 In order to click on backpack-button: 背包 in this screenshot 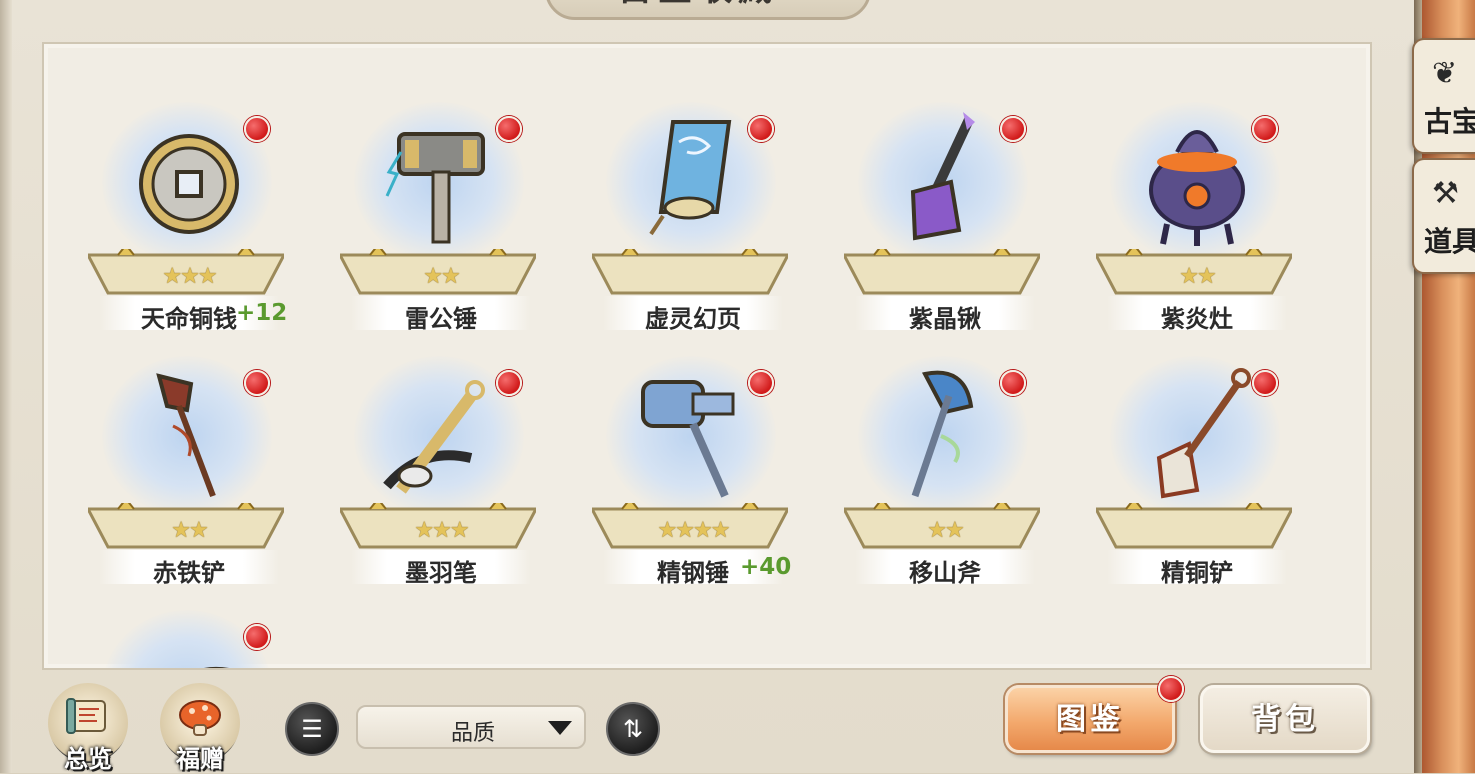, I will do `click(1285, 719)`.